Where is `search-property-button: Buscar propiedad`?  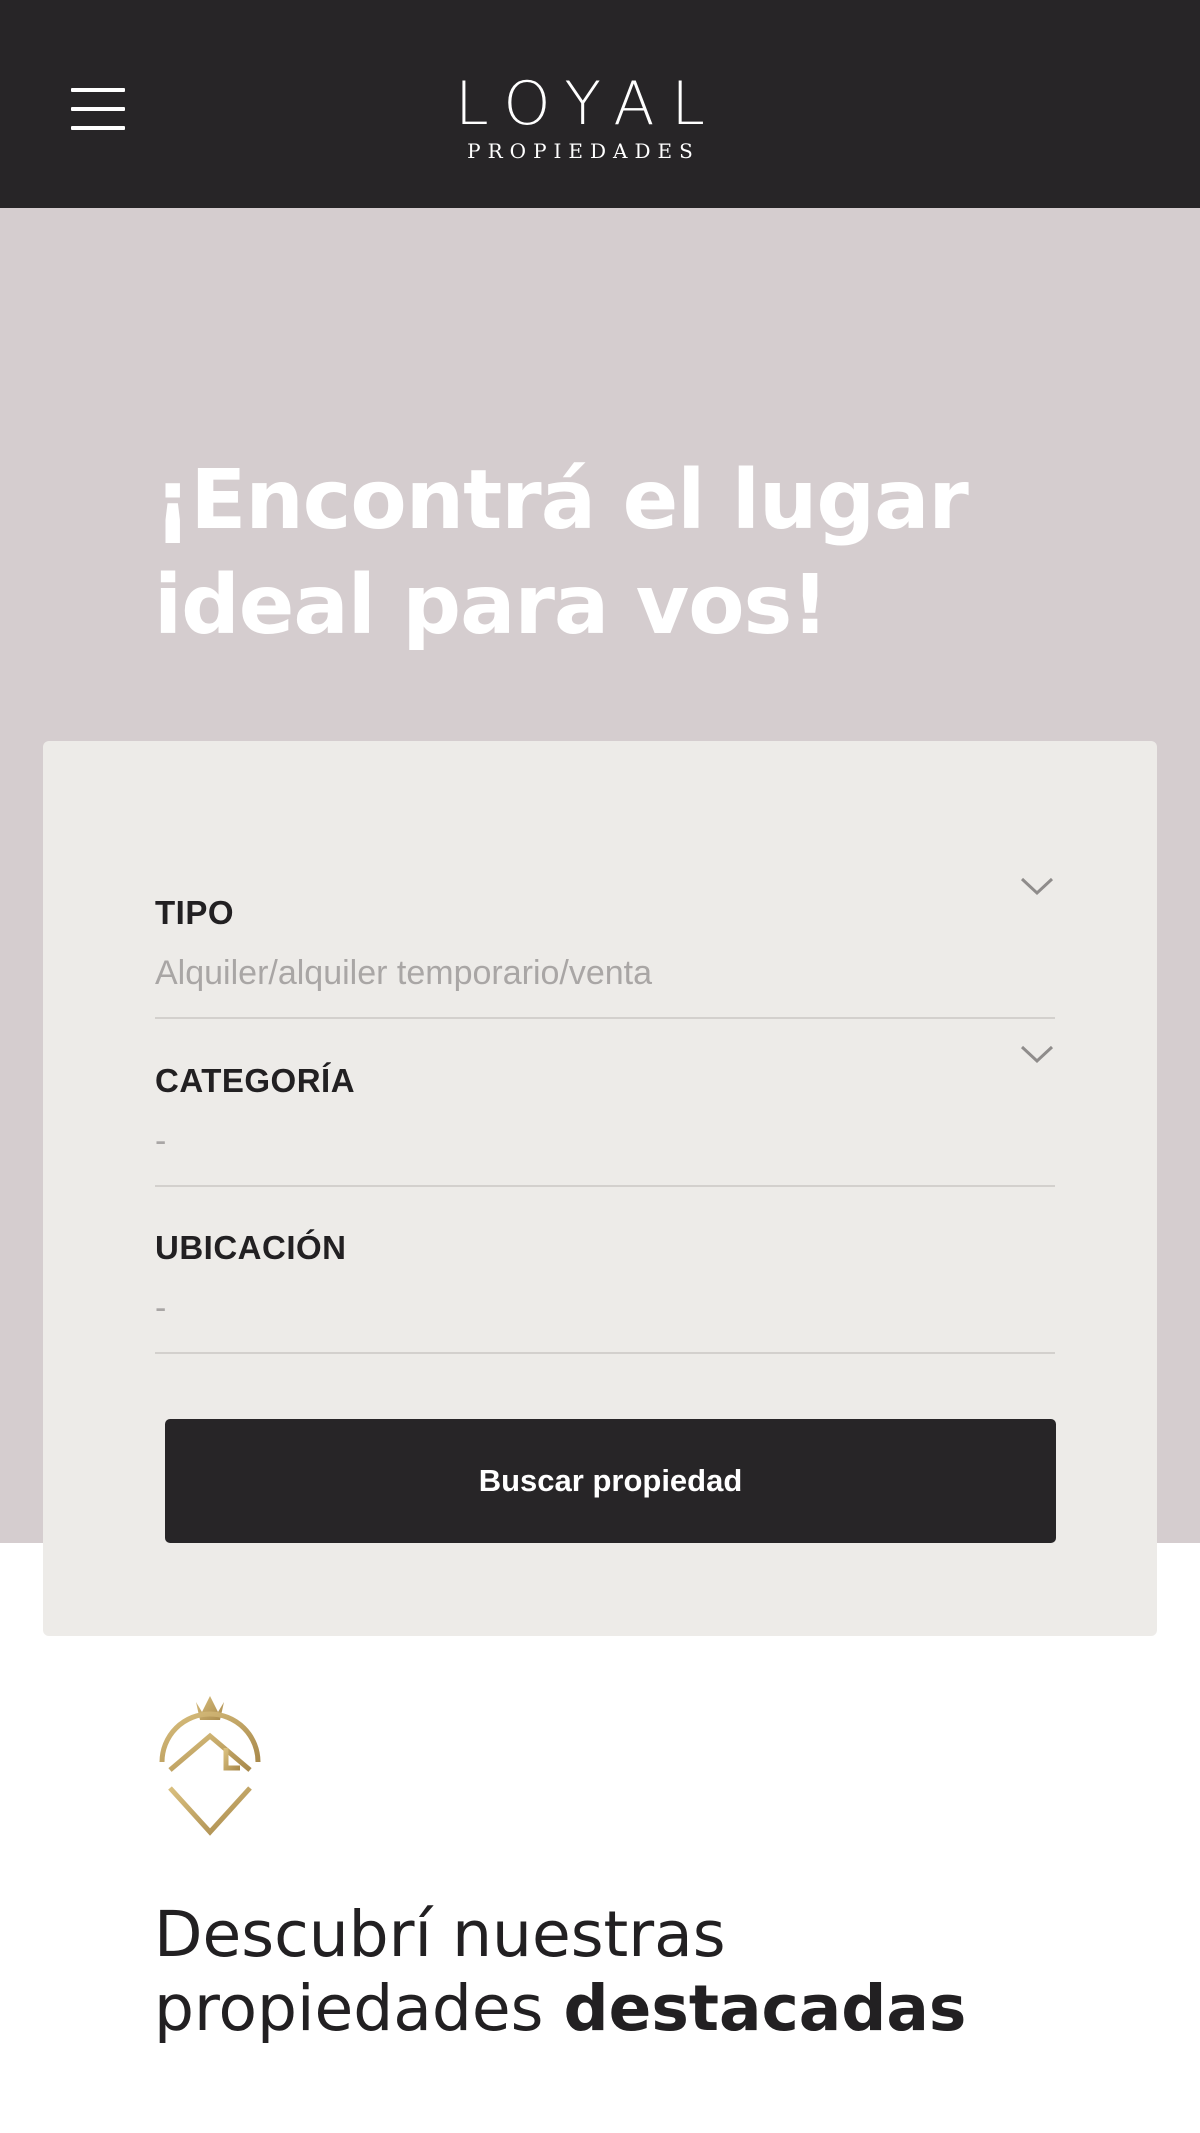 search-property-button: Buscar propiedad is located at coordinates (610, 1481).